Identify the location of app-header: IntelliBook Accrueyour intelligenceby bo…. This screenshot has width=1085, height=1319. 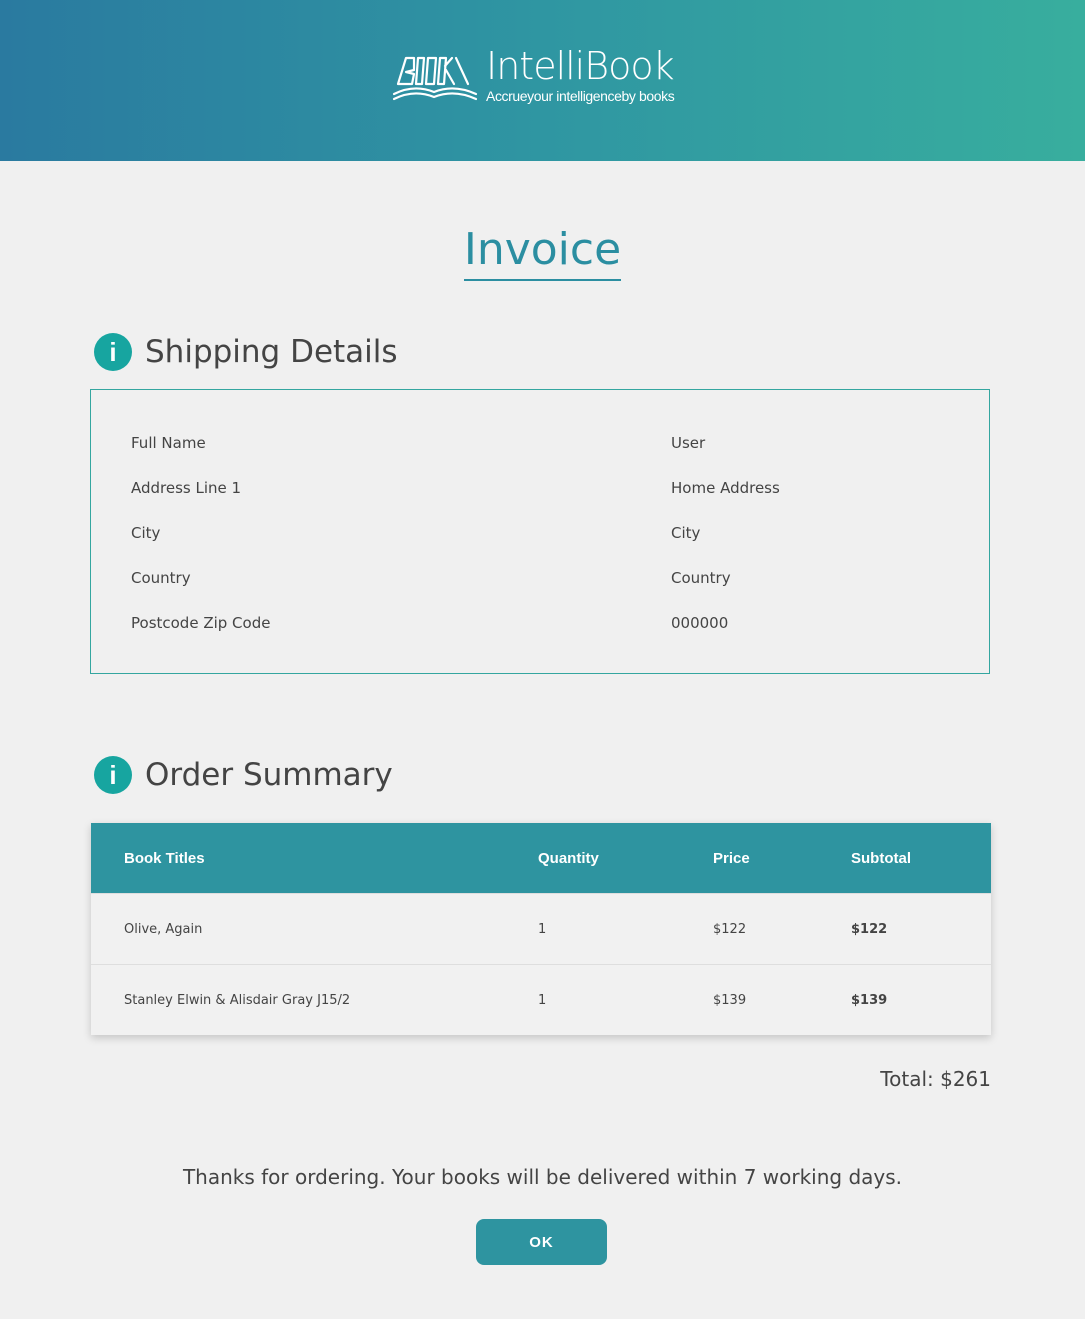
(542, 80).